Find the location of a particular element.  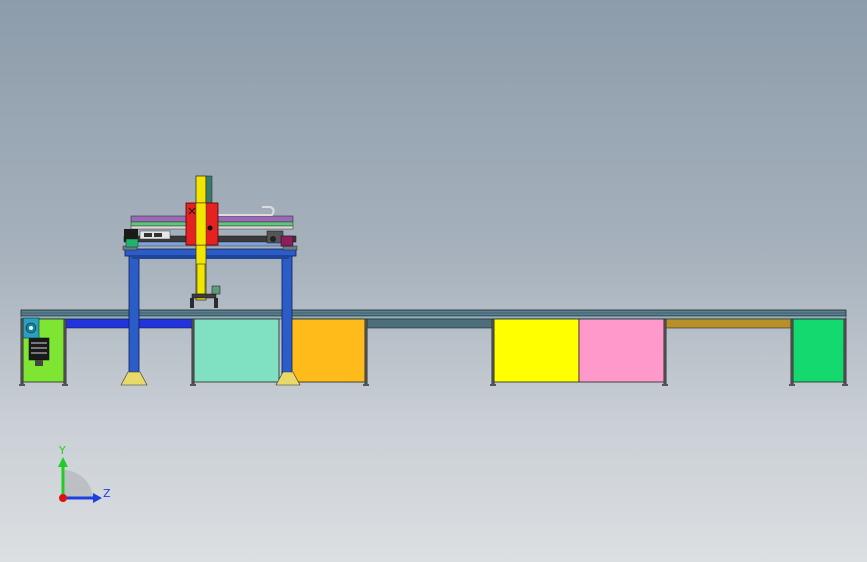

y-axis-label: Y is located at coordinates (62, 450).